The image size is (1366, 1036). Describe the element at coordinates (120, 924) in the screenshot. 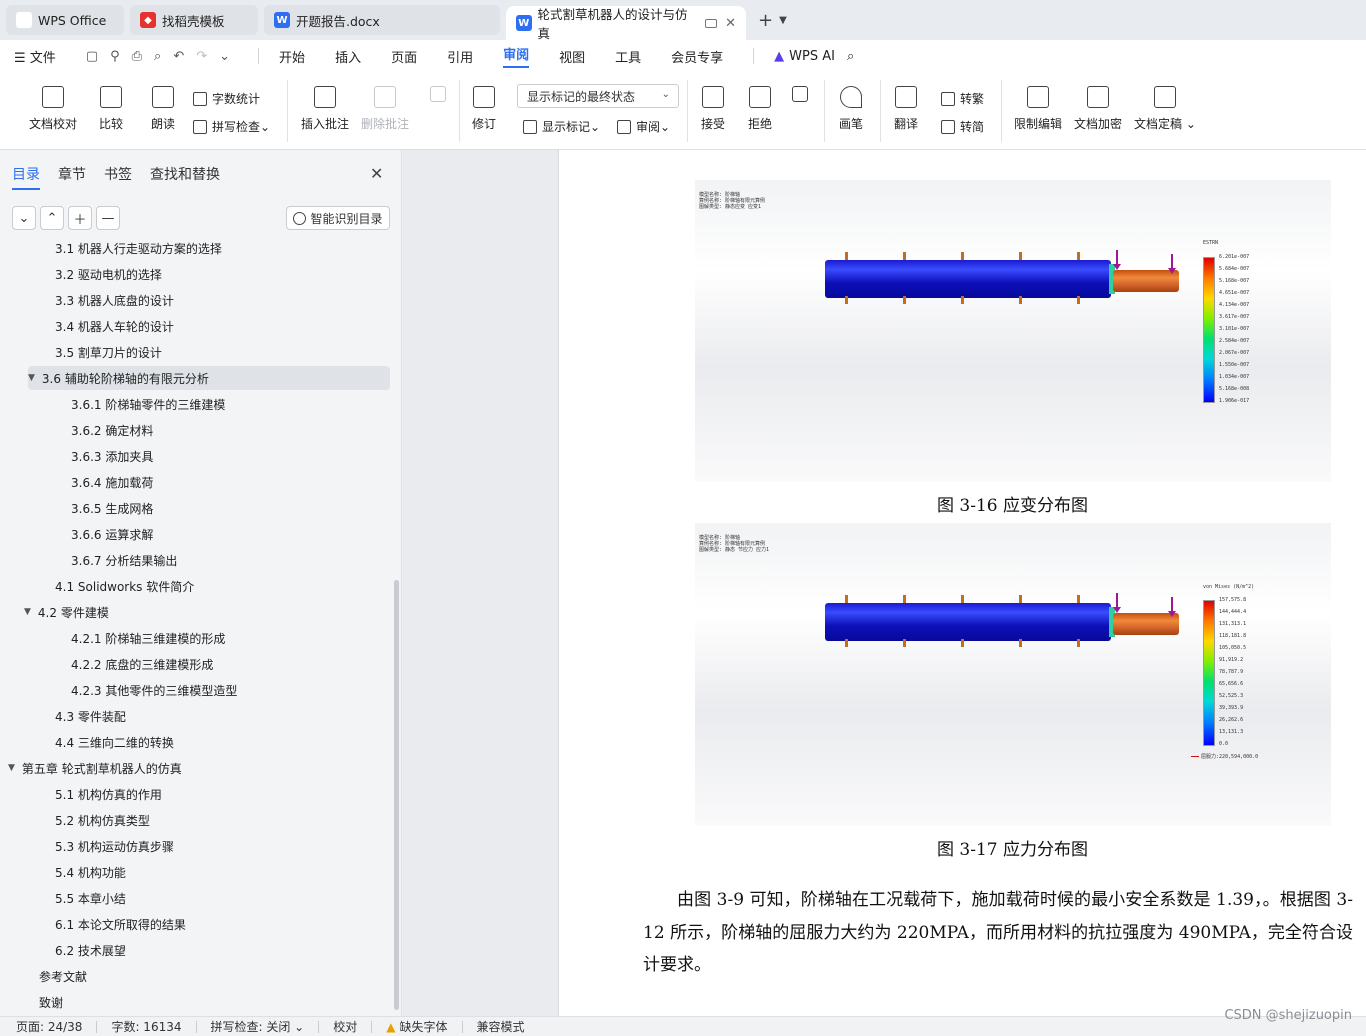

I see `toc-item: 6.1 本论文所取得的结果` at that location.